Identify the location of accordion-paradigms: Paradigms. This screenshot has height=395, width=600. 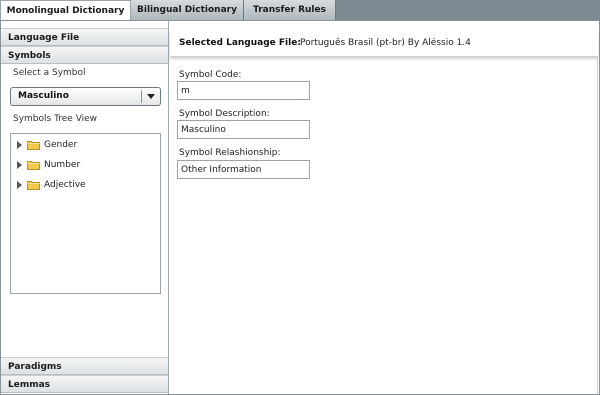
(84, 366).